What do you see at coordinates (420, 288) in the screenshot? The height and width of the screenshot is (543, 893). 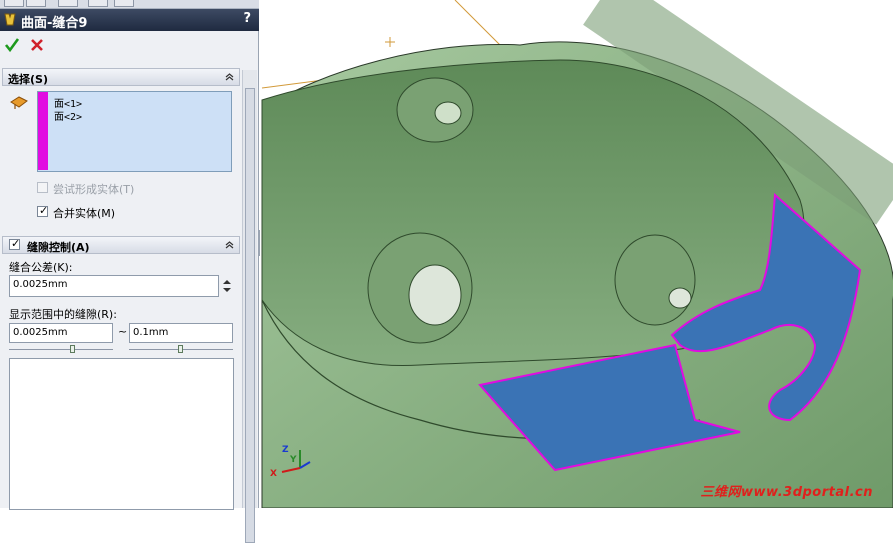 I see `boss-large` at bounding box center [420, 288].